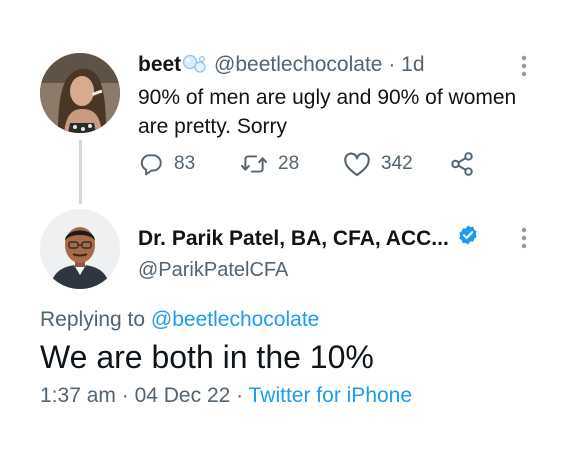 This screenshot has width=571, height=457. Describe the element at coordinates (468, 238) in the screenshot. I see `verified-badge-icon` at that location.